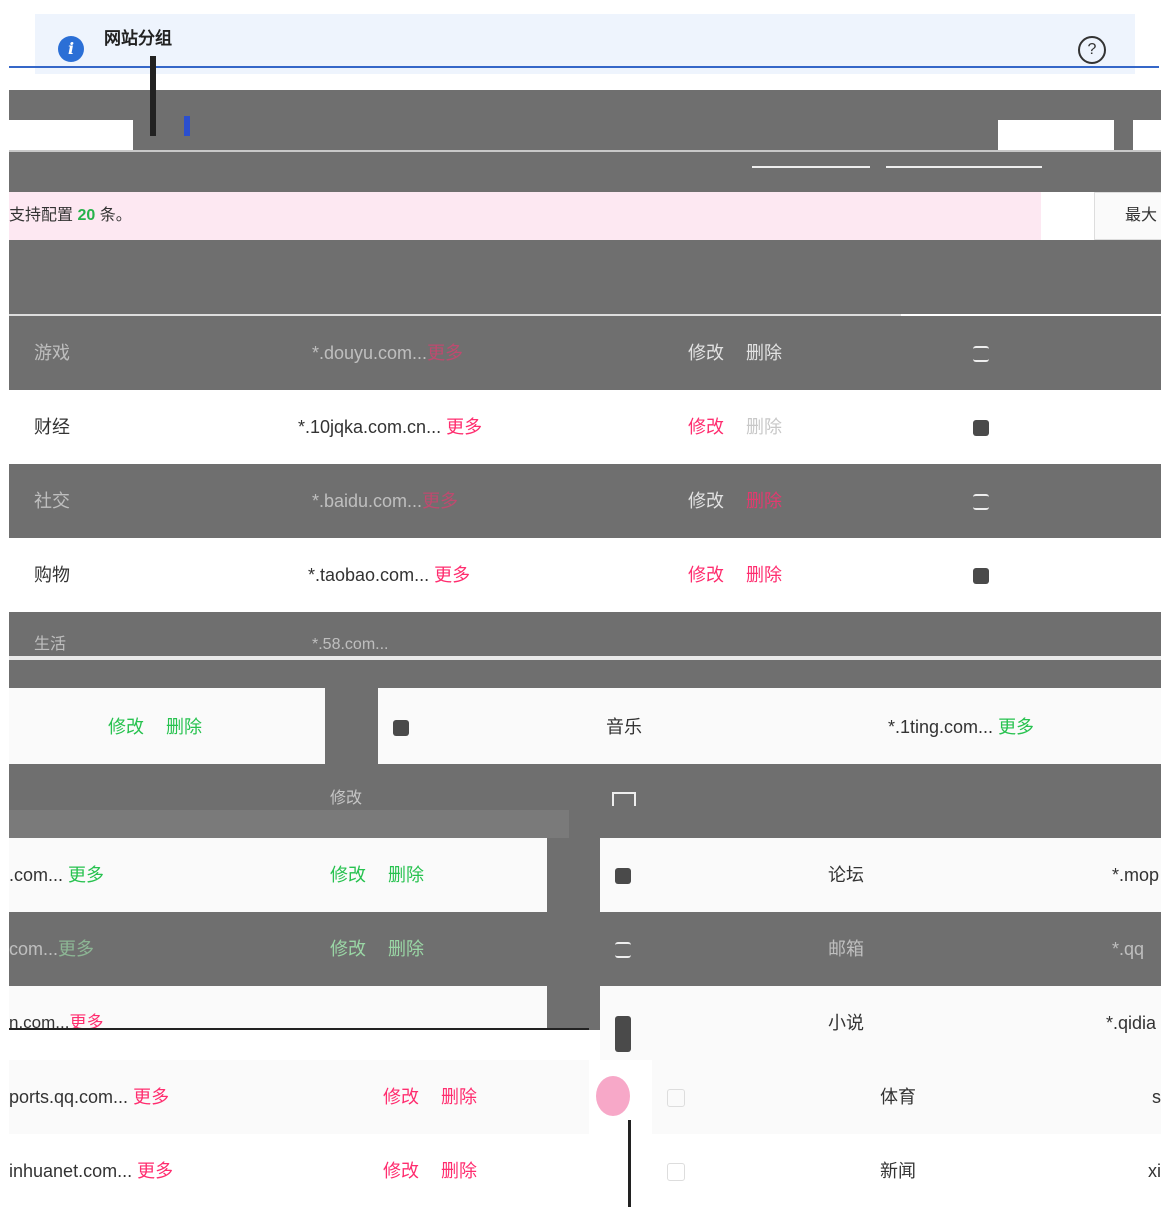 The image size is (1161, 1208). What do you see at coordinates (961, 727) in the screenshot?
I see `row-domain: *.1ting.com... 更多` at bounding box center [961, 727].